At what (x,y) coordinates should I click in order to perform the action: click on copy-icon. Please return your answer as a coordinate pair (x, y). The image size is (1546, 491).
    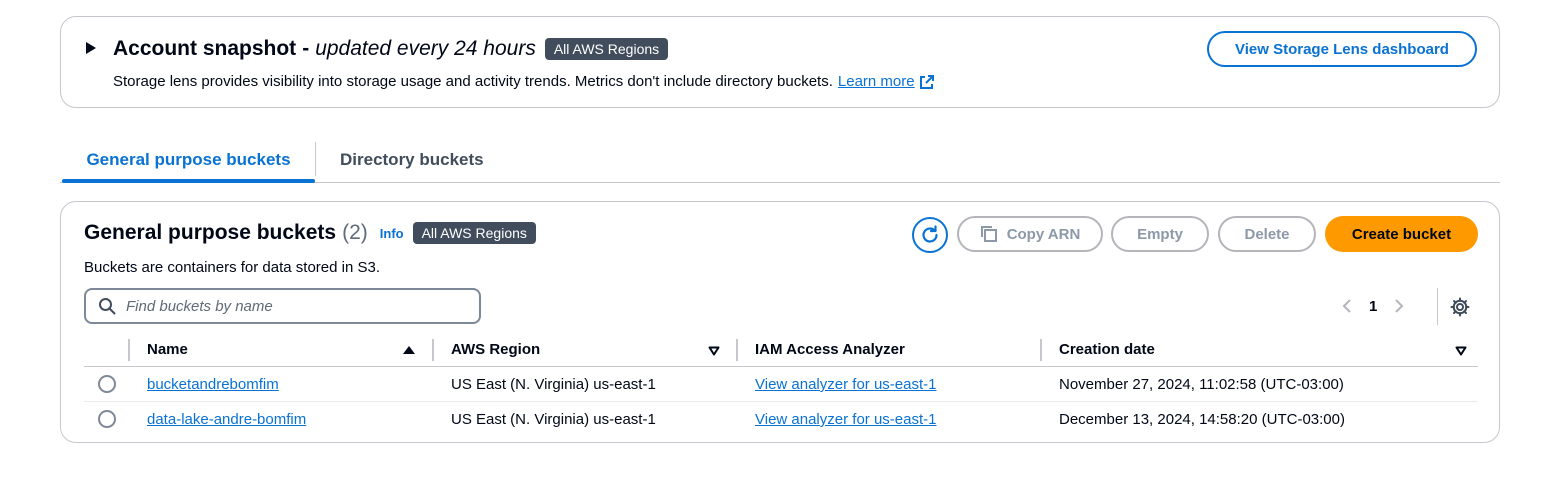
    Looking at the image, I should click on (988, 234).